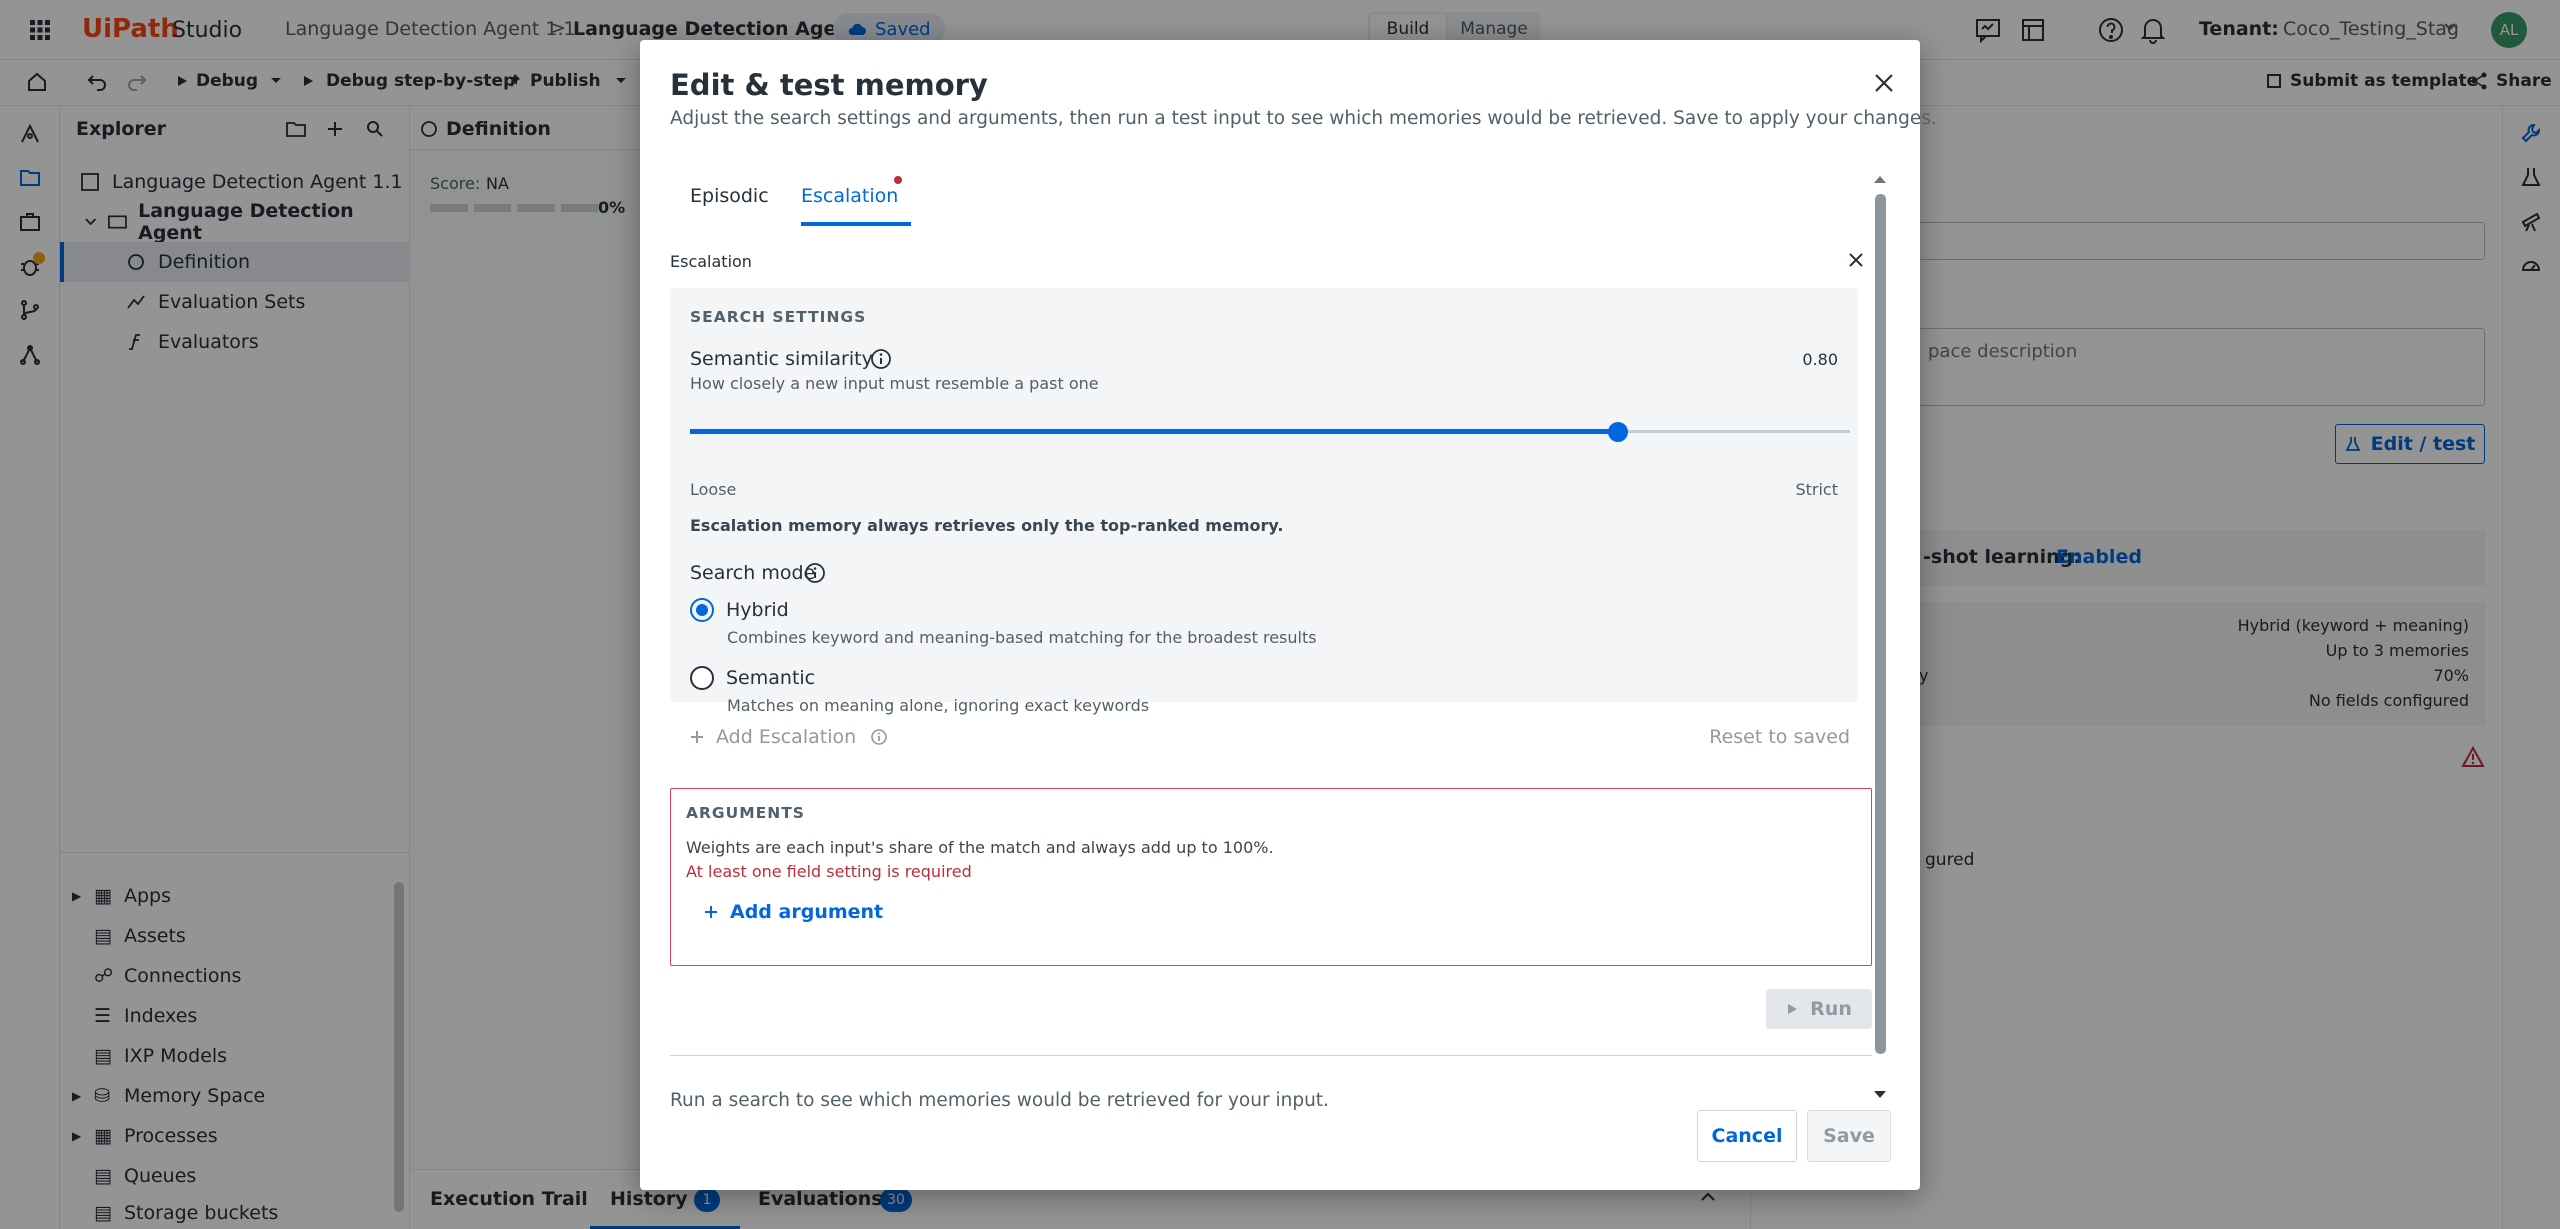 The image size is (2560, 1229). What do you see at coordinates (856, 224) in the screenshot?
I see `active-tab-underline` at bounding box center [856, 224].